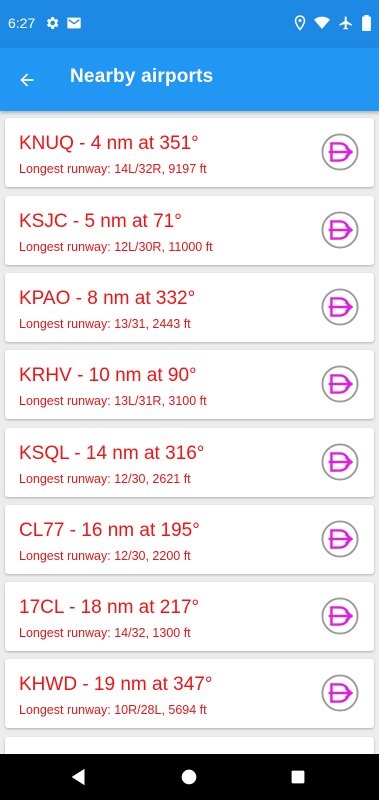 The height and width of the screenshot is (800, 379). What do you see at coordinates (109, 607) in the screenshot?
I see `airport-title: 17CL - 18 nm at 217°` at bounding box center [109, 607].